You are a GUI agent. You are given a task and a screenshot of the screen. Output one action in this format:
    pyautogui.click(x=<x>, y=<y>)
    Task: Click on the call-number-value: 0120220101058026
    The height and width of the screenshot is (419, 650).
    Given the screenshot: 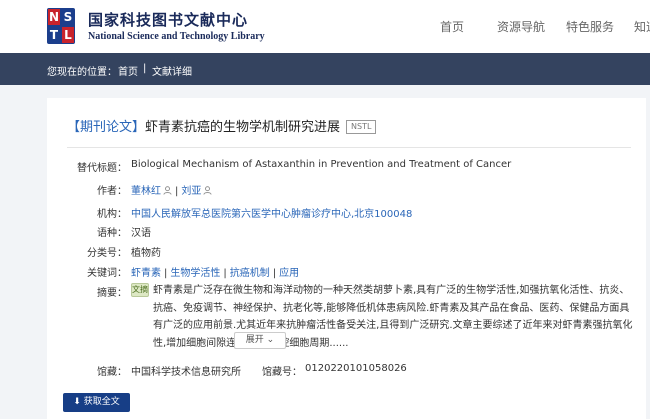 What is the action you would take?
    pyautogui.click(x=356, y=368)
    